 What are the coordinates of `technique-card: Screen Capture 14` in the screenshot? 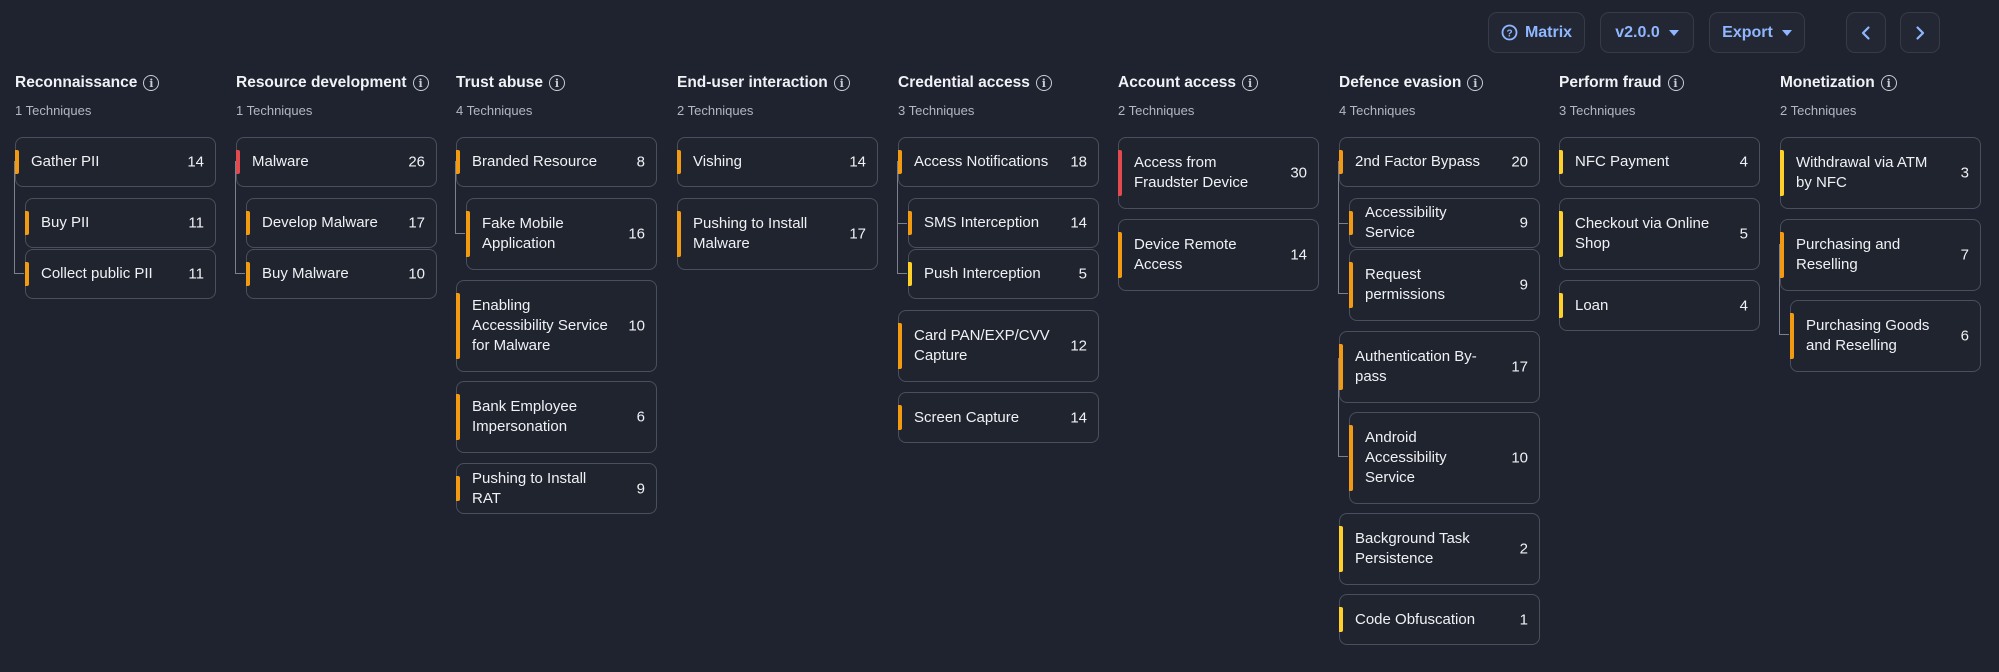 It's located at (998, 417).